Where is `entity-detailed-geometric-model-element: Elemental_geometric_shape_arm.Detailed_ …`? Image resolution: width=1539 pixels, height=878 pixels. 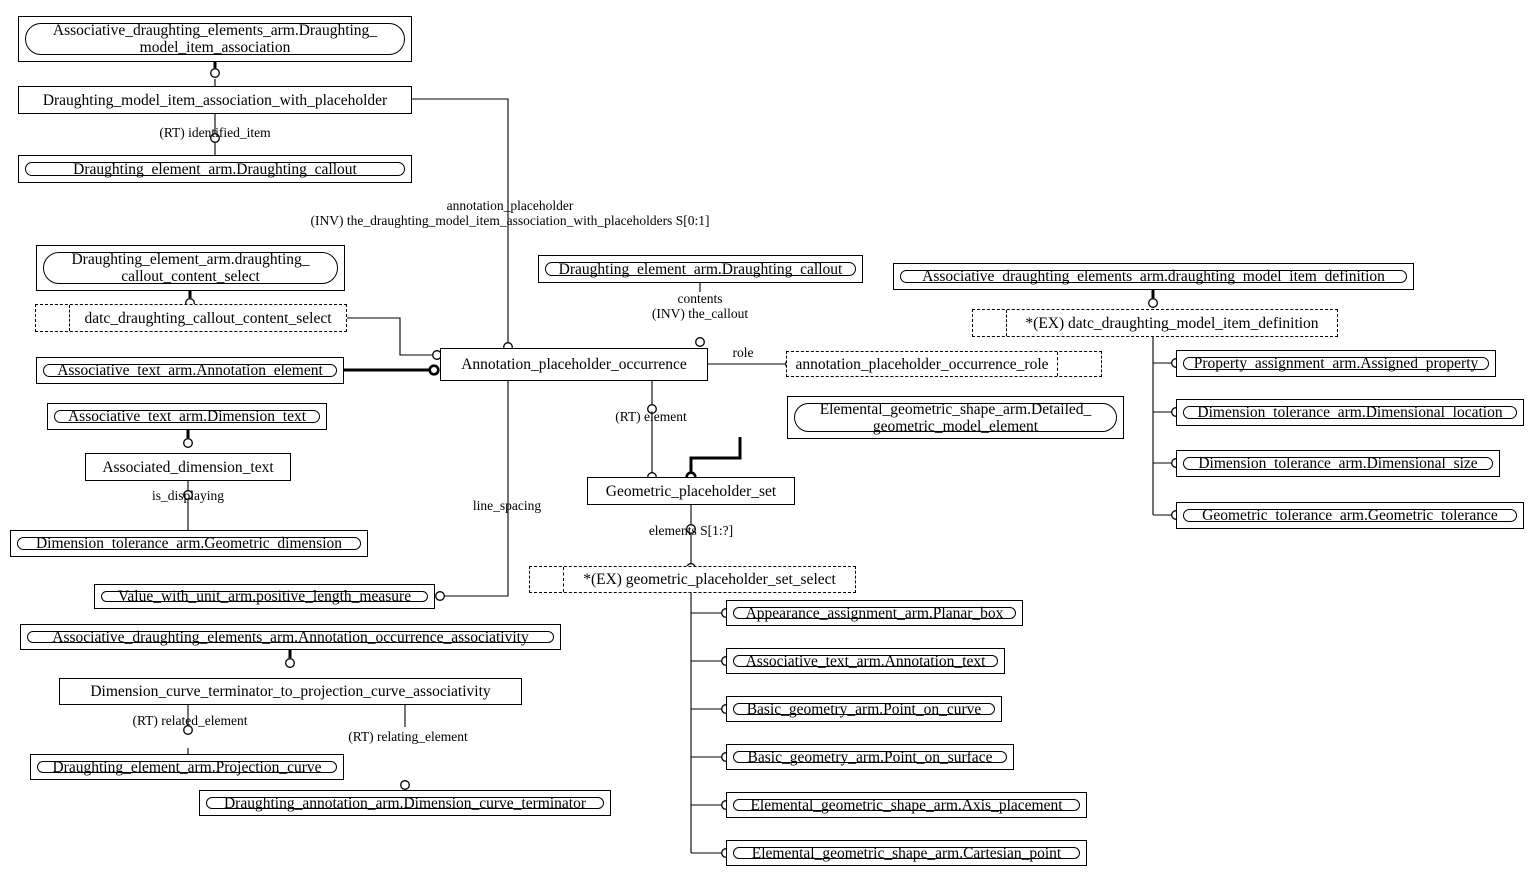 entity-detailed-geometric-model-element: Elemental_geometric_shape_arm.Detailed_ … is located at coordinates (955, 417).